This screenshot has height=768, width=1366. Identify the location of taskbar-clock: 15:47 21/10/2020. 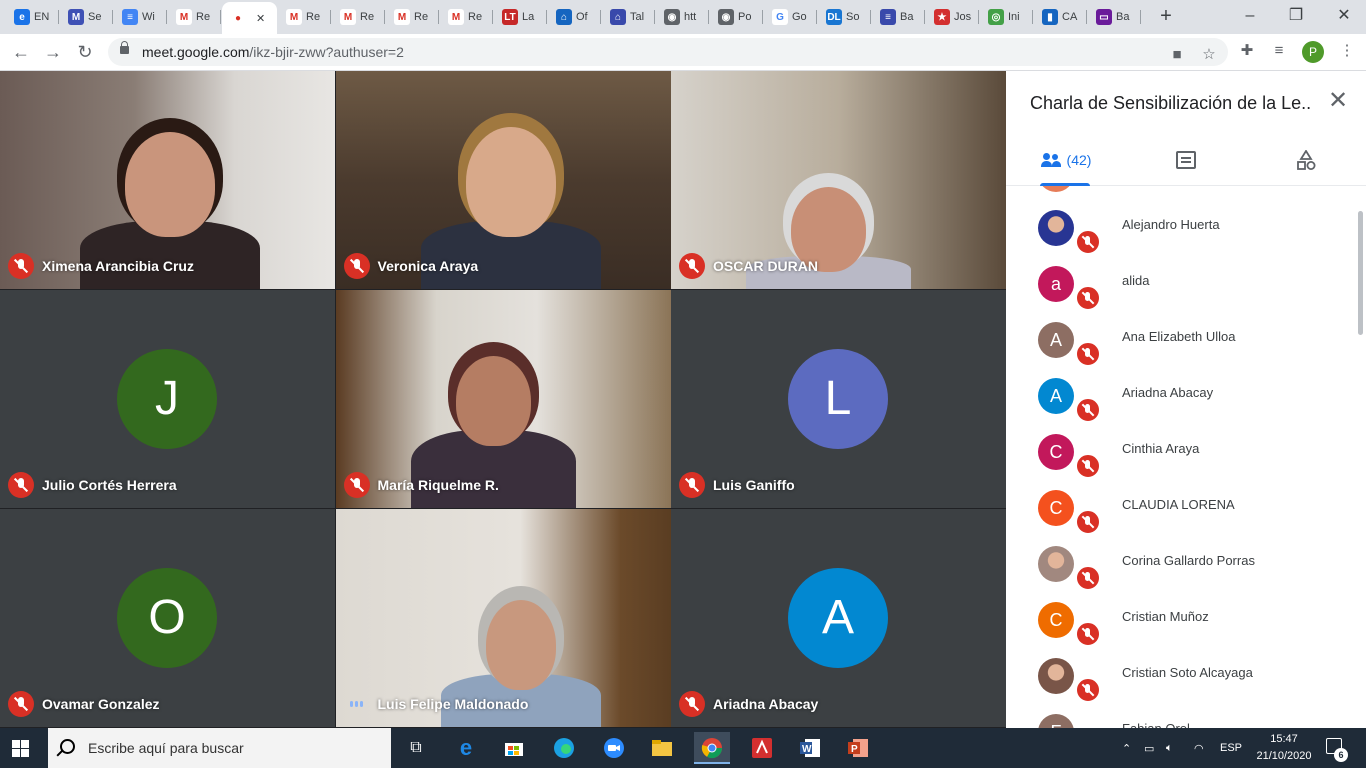
(1284, 748).